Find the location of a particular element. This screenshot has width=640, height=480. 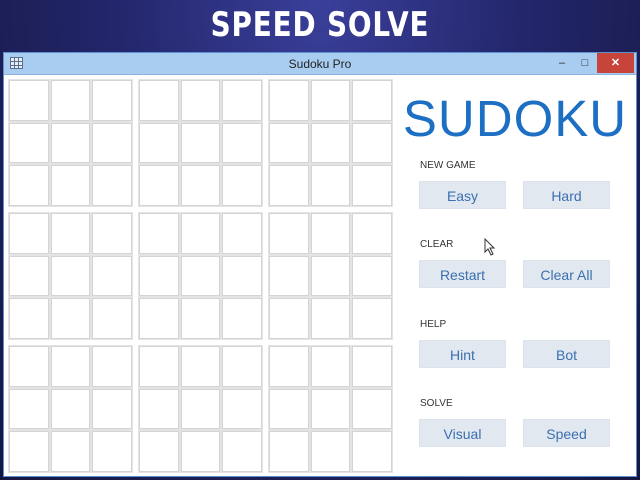

restart-button: Restart is located at coordinates (462, 274).